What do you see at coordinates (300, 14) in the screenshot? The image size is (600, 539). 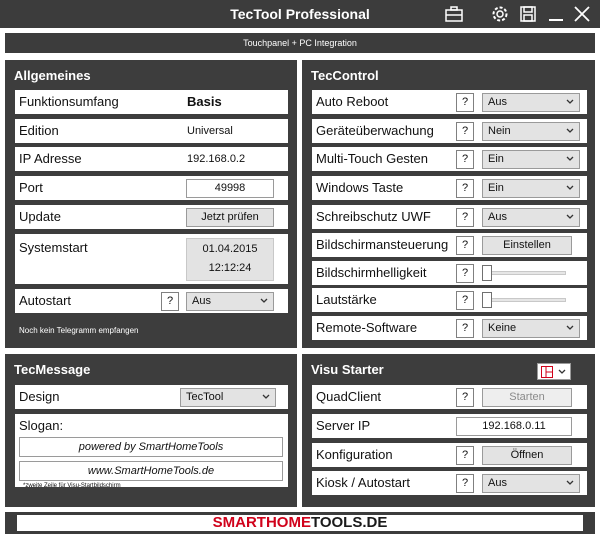 I see `window-title: TecTool Professional` at bounding box center [300, 14].